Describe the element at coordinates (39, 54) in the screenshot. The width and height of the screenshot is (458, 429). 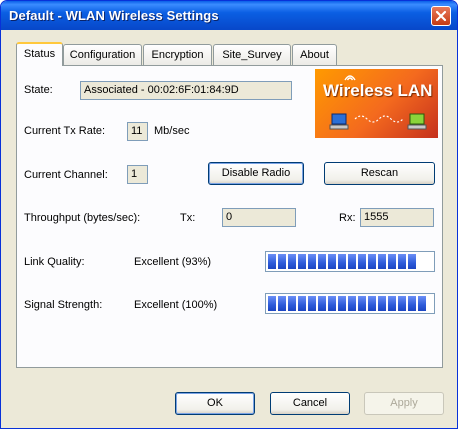
I see `tab-status: Status` at that location.